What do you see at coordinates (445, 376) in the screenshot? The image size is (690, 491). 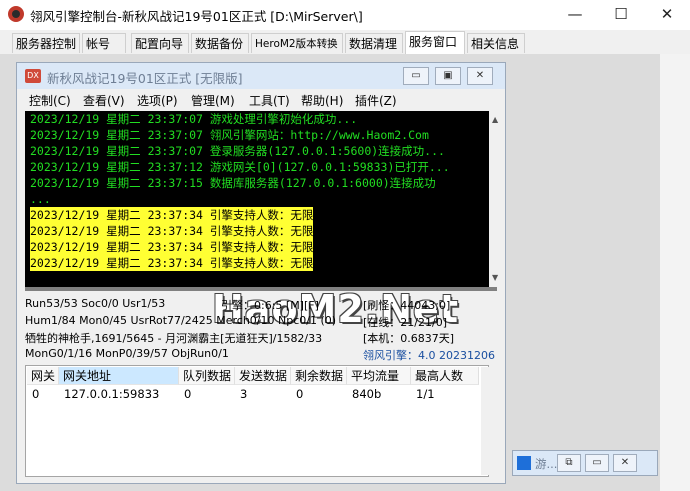 I see `column-header-max-users: 最高人数` at bounding box center [445, 376].